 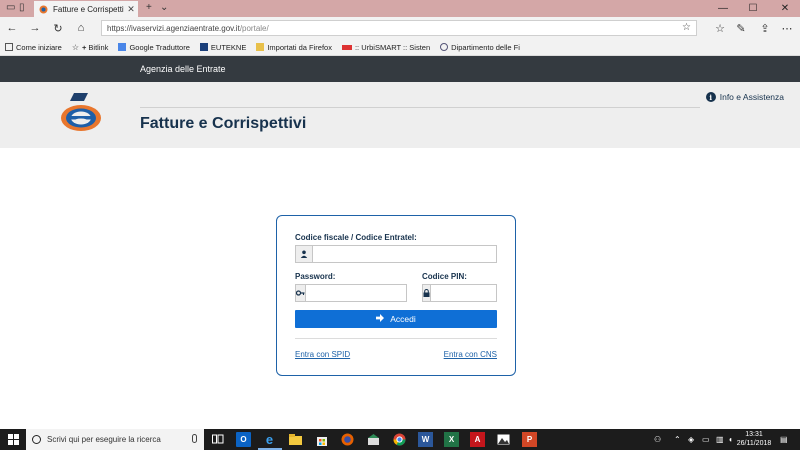 What do you see at coordinates (159, 47) in the screenshot?
I see `favorite-label: Google Traduttore` at bounding box center [159, 47].